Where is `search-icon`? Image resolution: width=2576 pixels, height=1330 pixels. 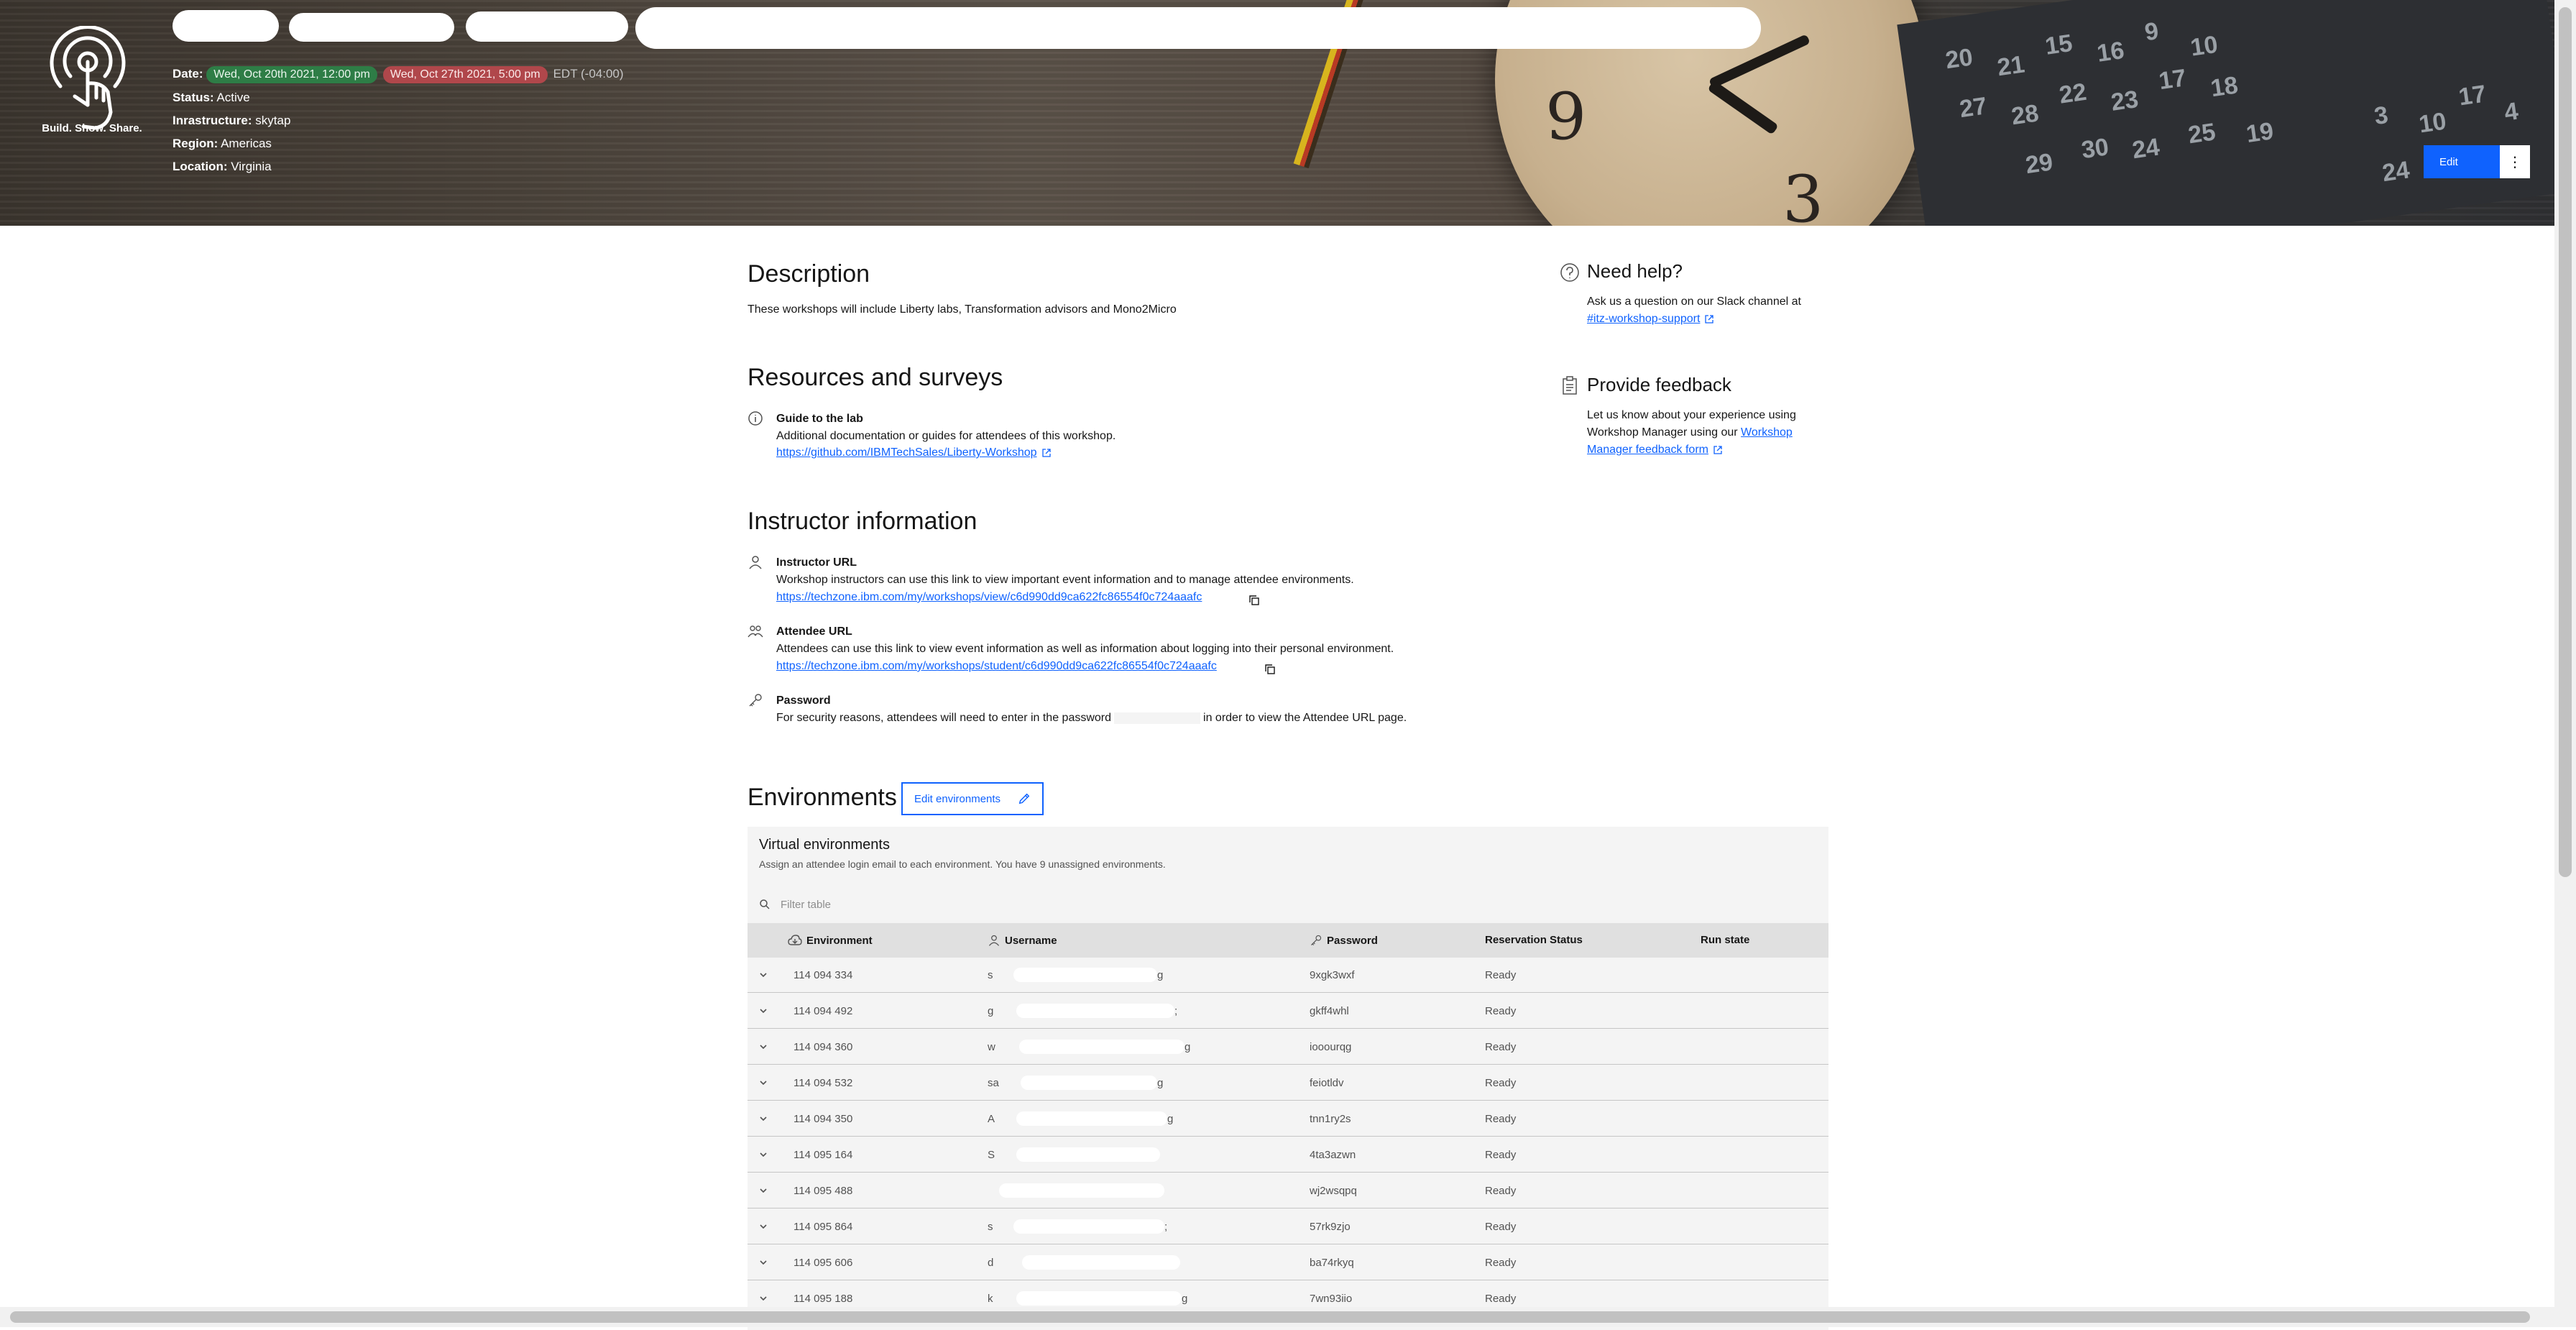 search-icon is located at coordinates (765, 904).